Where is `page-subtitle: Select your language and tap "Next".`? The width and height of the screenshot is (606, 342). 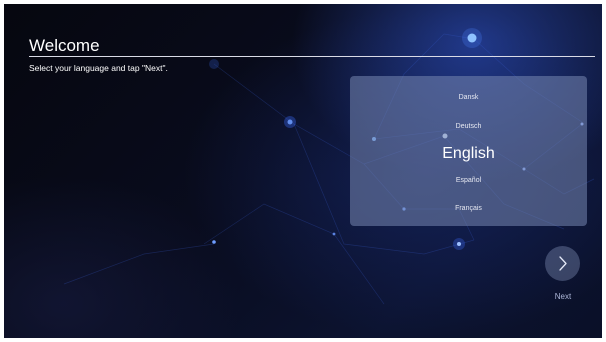 page-subtitle: Select your language and tap "Next". is located at coordinates (98, 68).